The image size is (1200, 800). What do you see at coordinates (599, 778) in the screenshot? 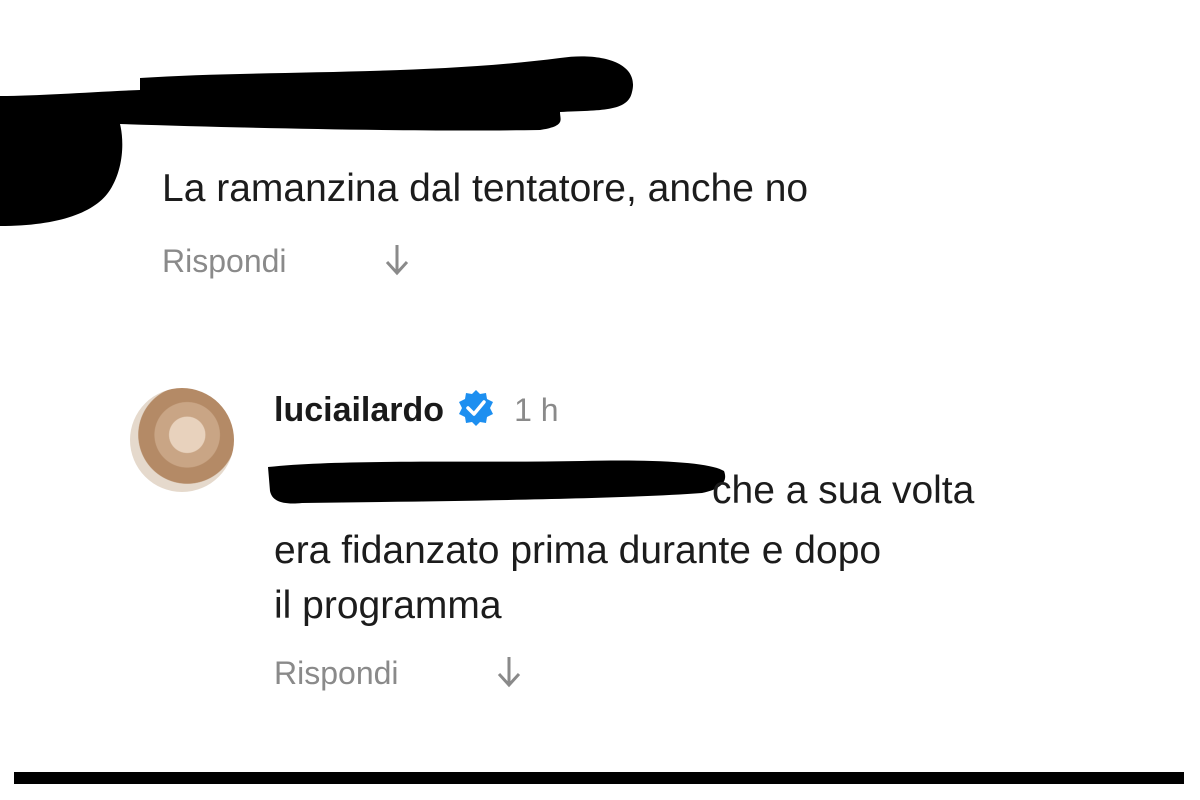
I see `divider` at bounding box center [599, 778].